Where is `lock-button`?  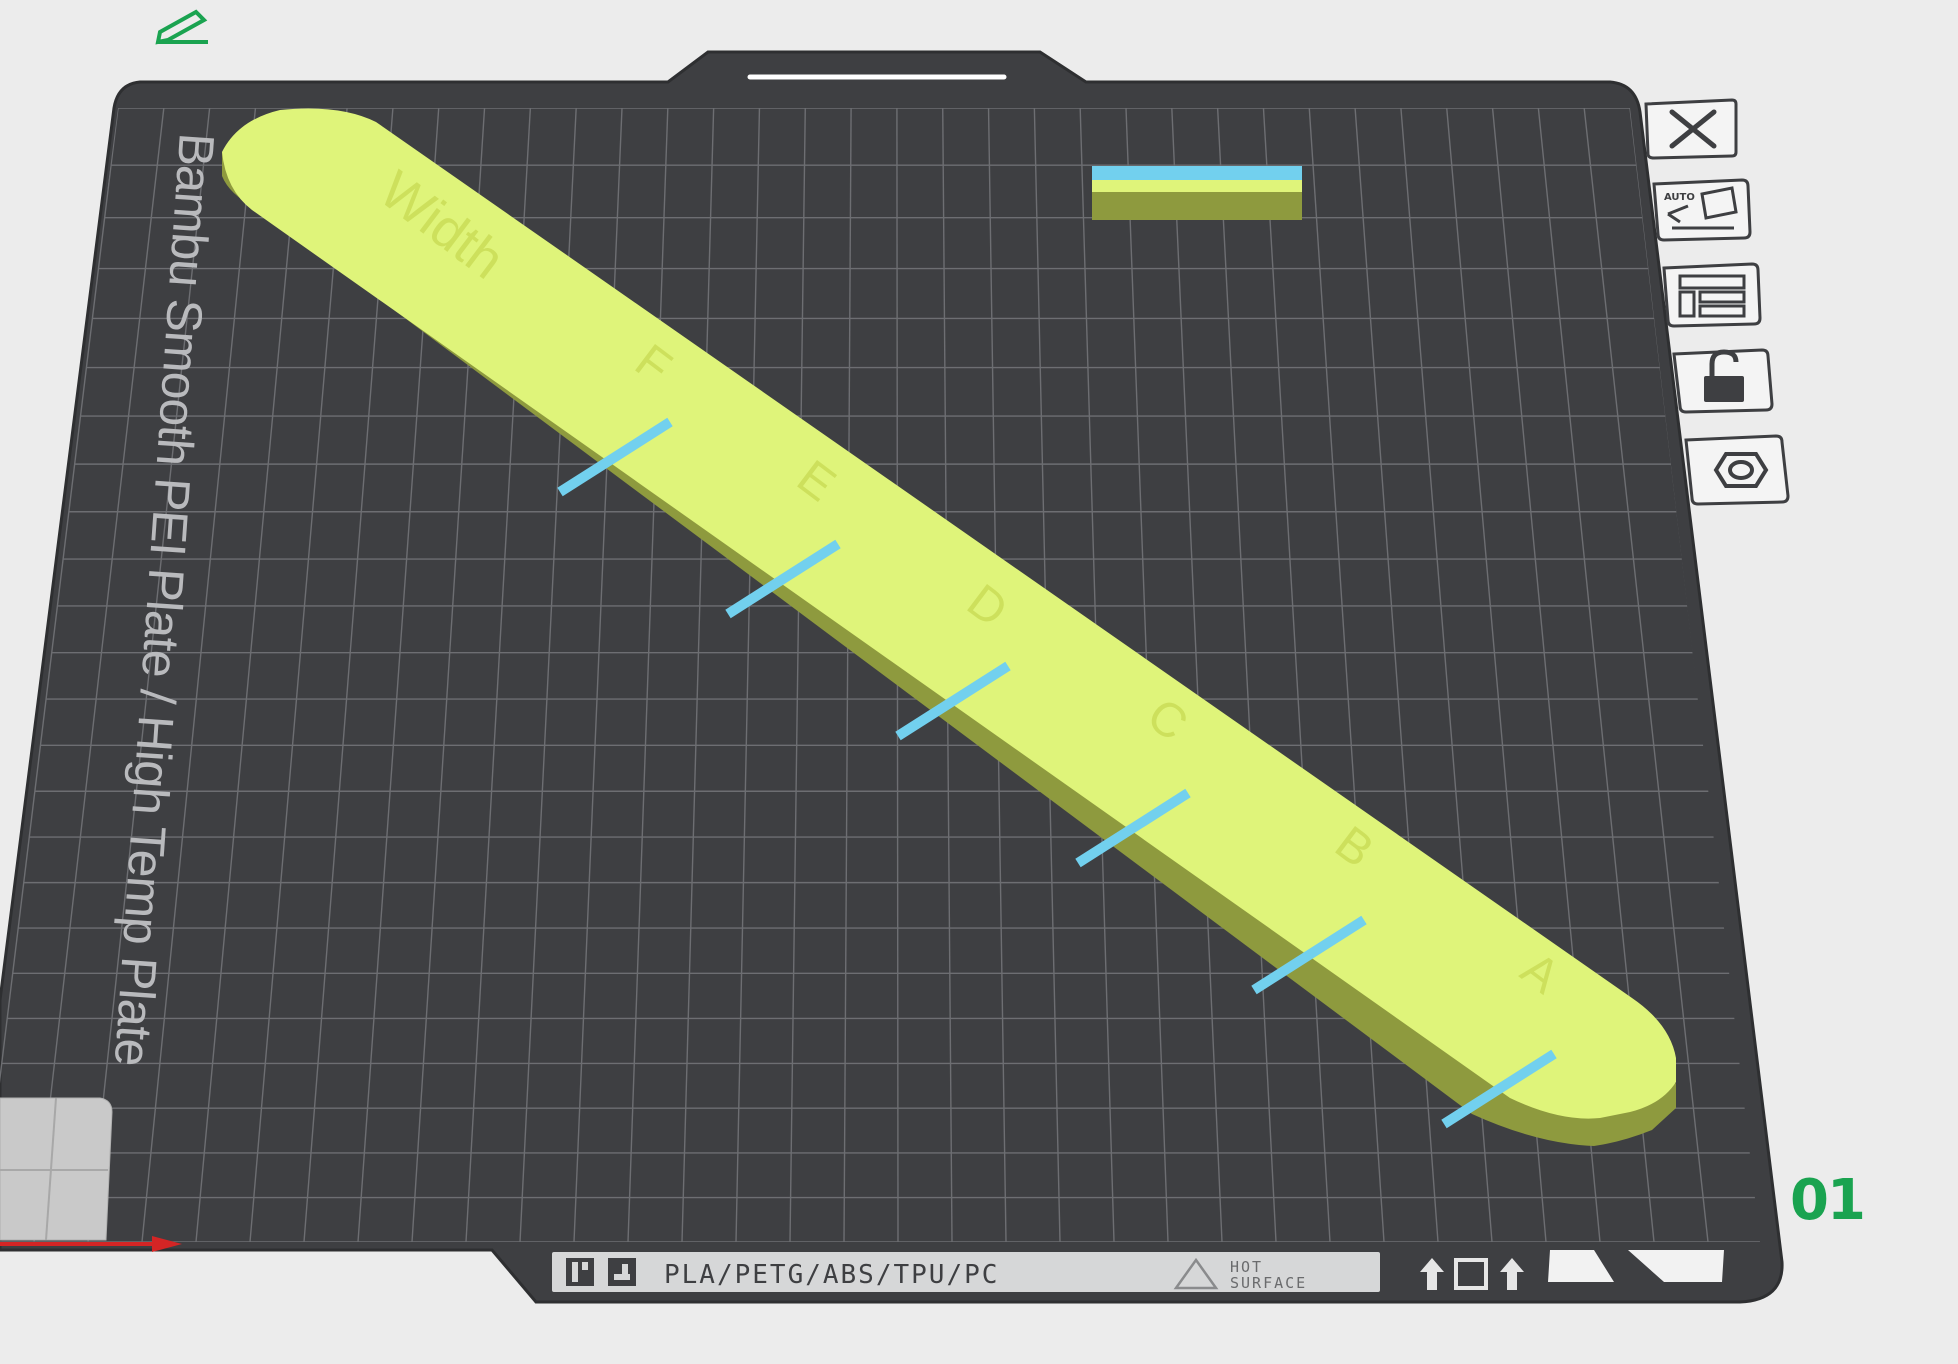
lock-button is located at coordinates (1723, 381).